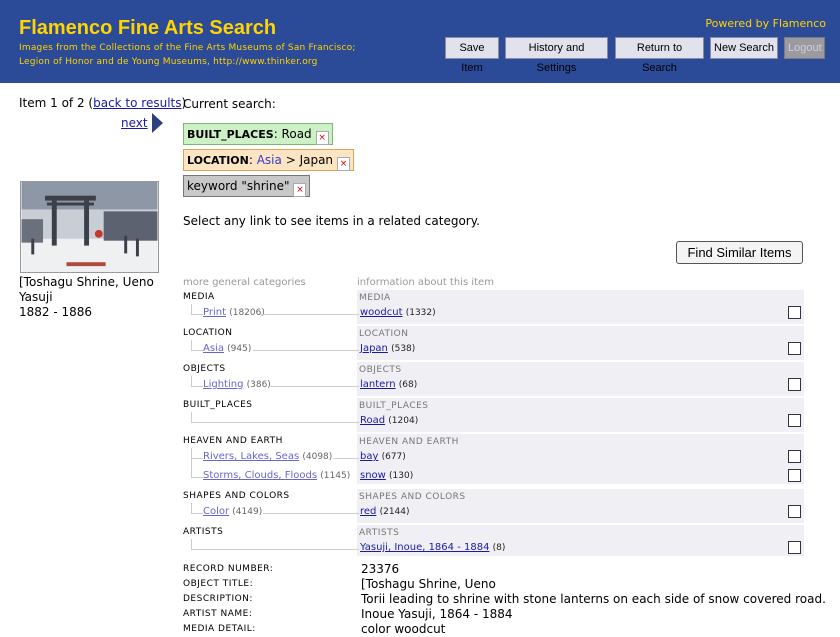  I want to click on info-category-link: Japan (538), so click(387, 348).